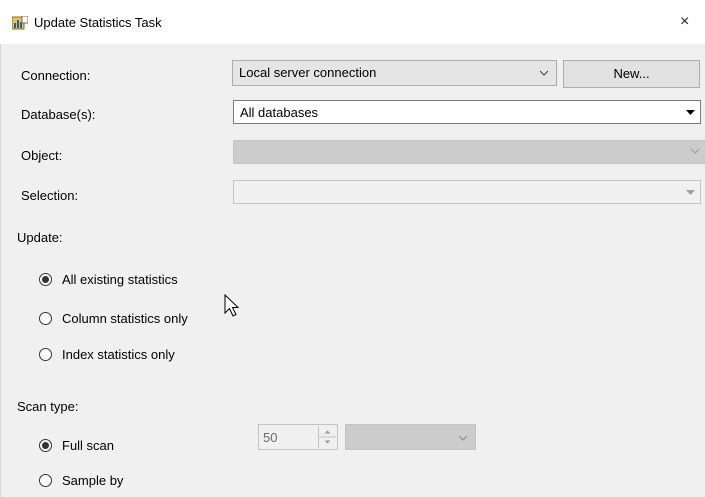 The height and width of the screenshot is (497, 705). What do you see at coordinates (469, 152) in the screenshot?
I see `object-select` at bounding box center [469, 152].